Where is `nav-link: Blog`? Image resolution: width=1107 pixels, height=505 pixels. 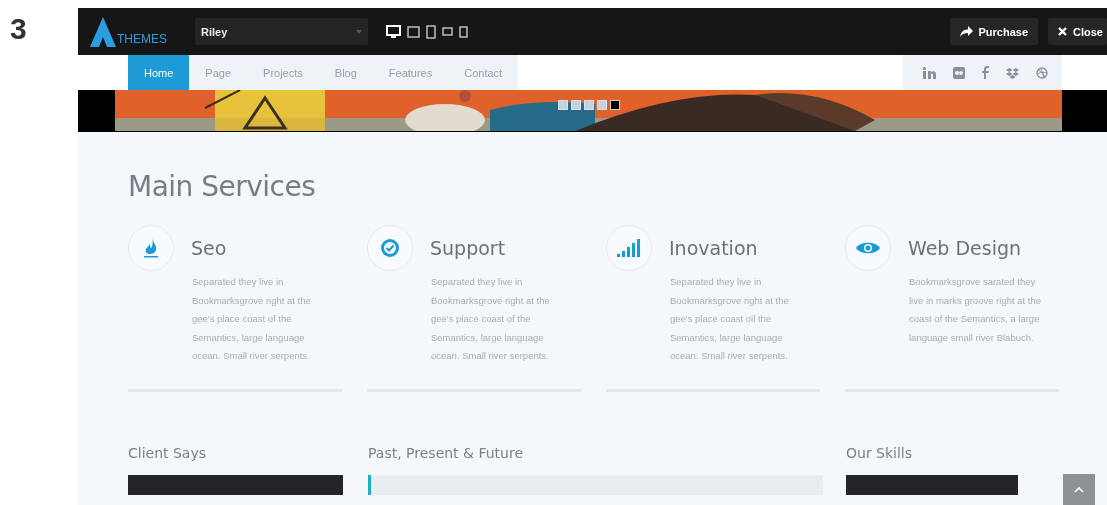 nav-link: Blog is located at coordinates (345, 72).